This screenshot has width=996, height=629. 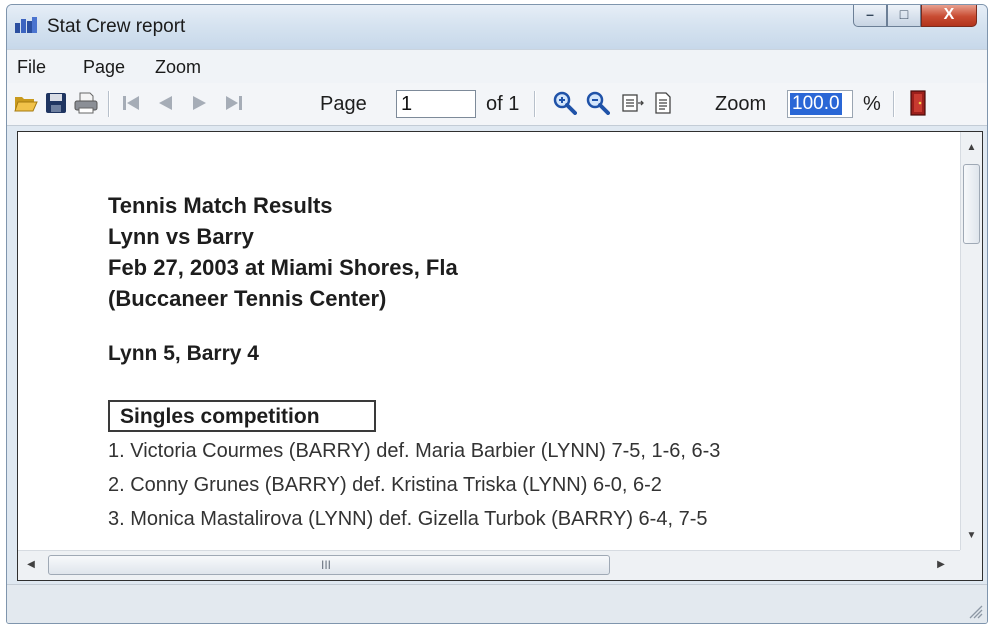 I want to click on scroll-right-arrow-icon: ▶, so click(x=941, y=565).